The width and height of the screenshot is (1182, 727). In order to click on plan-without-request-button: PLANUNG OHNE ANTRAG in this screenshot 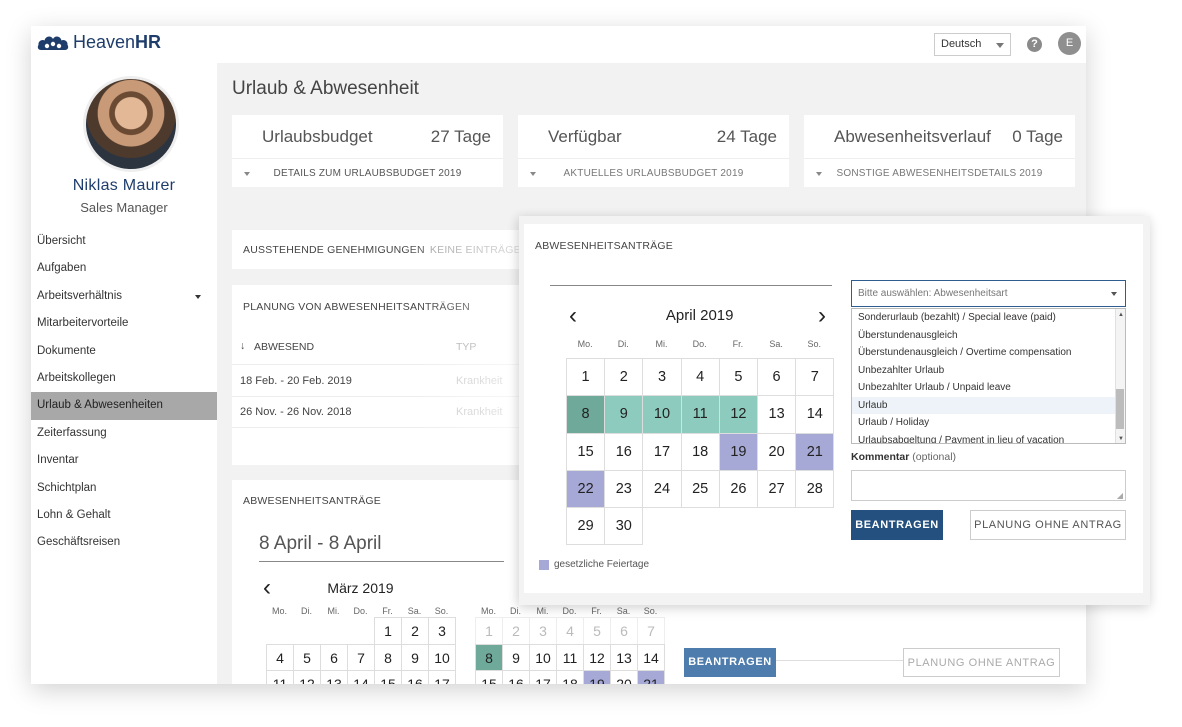, I will do `click(1048, 525)`.